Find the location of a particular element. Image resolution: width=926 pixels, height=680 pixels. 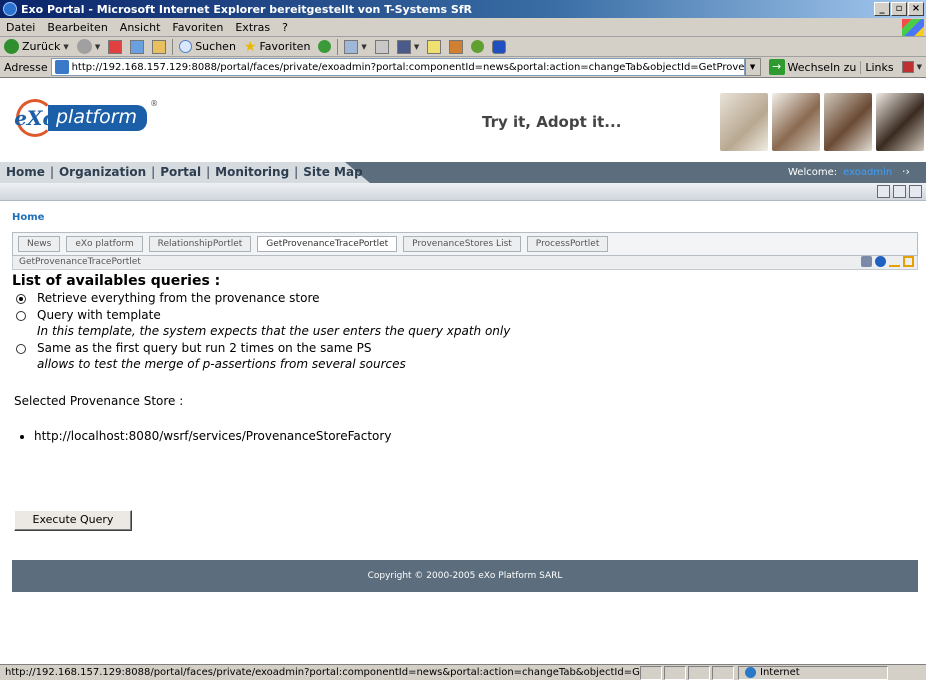

bluetooth-icon is located at coordinates (499, 46).